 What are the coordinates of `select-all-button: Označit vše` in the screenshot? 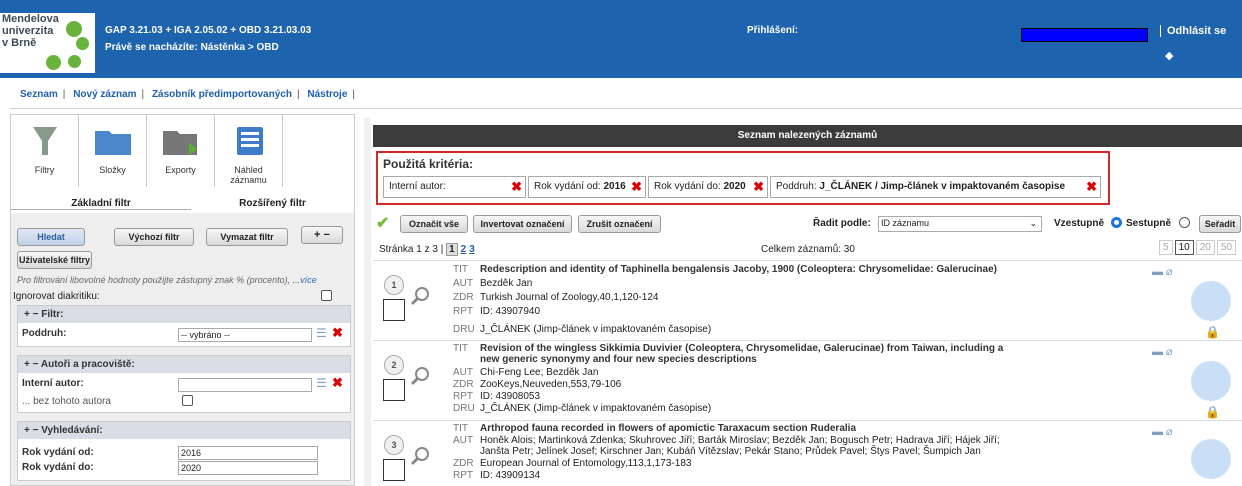 It's located at (434, 224).